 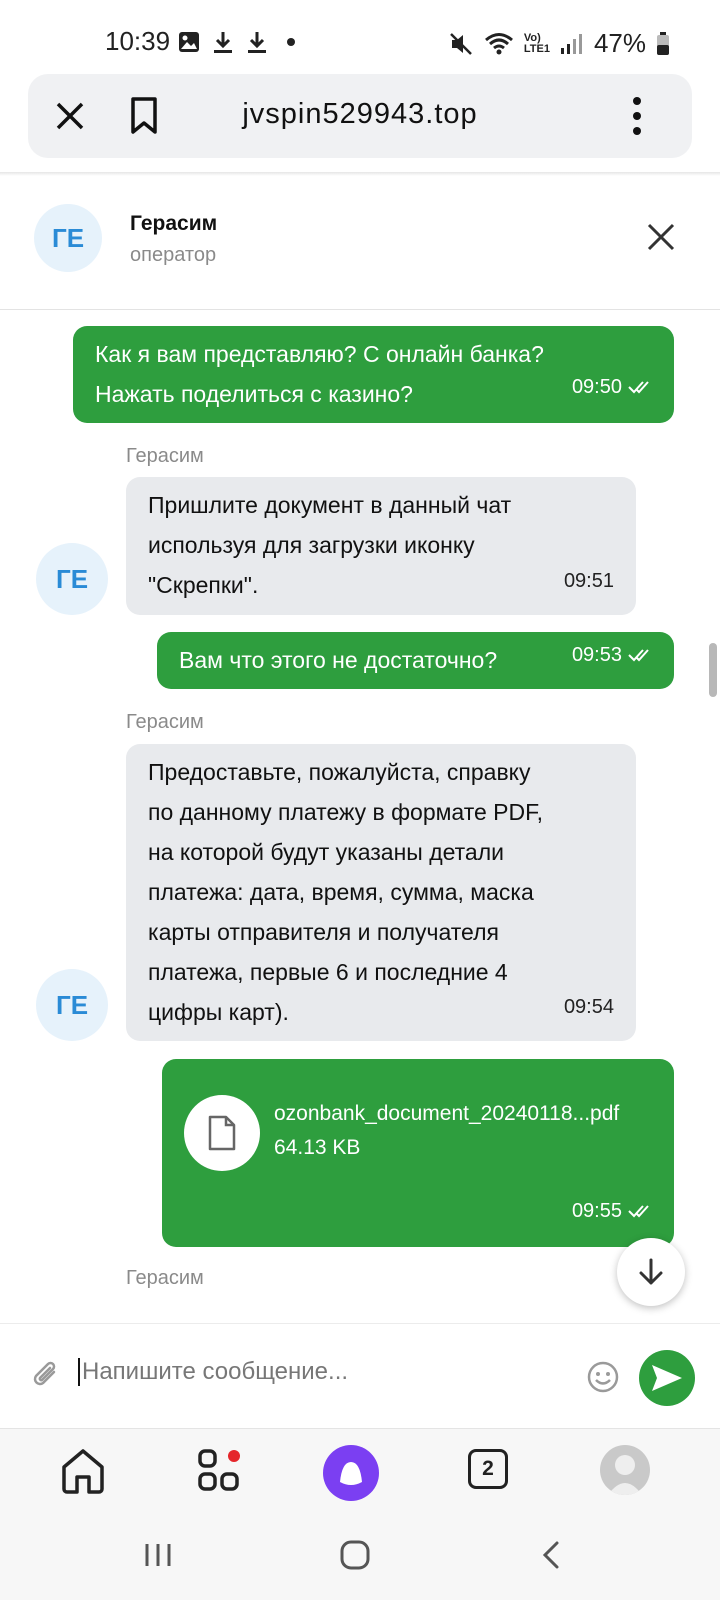 What do you see at coordinates (360, 36) in the screenshot?
I see `status-bar: 10:39 Vo) LTE1 47%` at bounding box center [360, 36].